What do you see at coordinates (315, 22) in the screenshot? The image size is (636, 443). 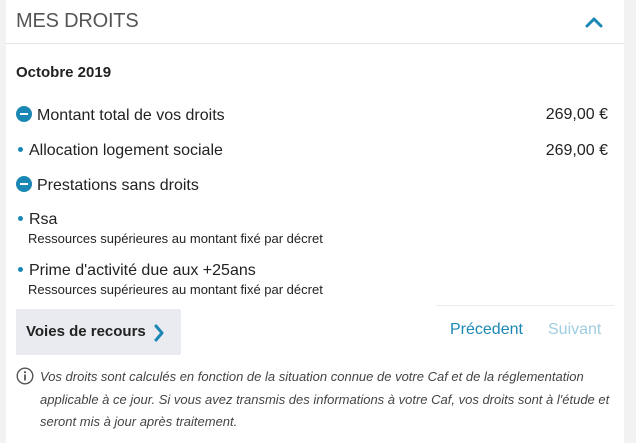 I see `panel-header: MES DROITS` at bounding box center [315, 22].